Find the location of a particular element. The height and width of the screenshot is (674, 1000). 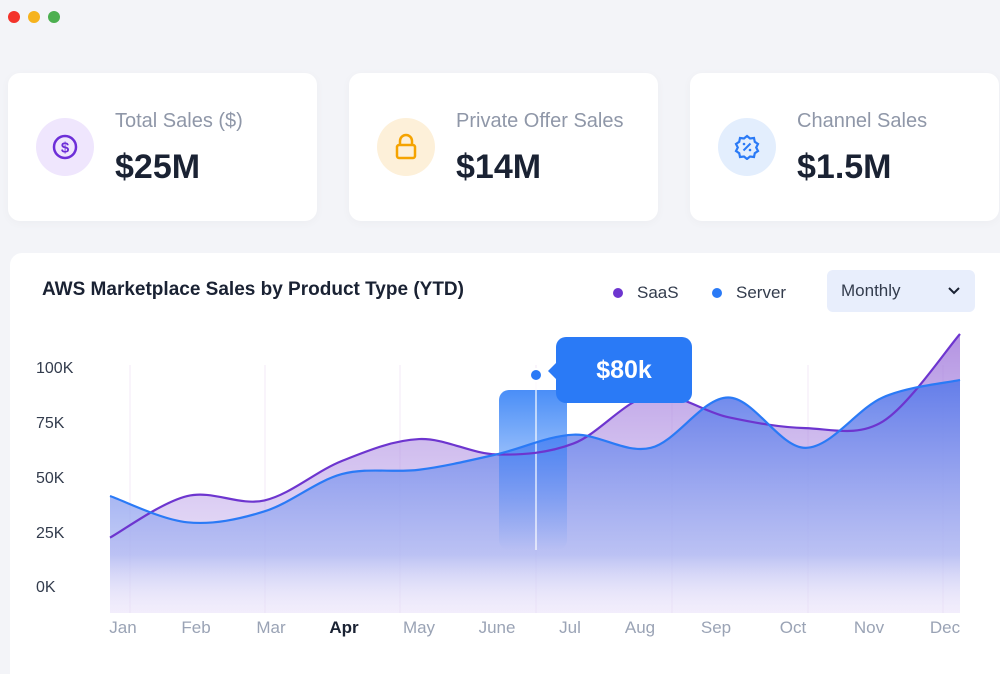

dollar-circle-icon: $ is located at coordinates (65, 147).